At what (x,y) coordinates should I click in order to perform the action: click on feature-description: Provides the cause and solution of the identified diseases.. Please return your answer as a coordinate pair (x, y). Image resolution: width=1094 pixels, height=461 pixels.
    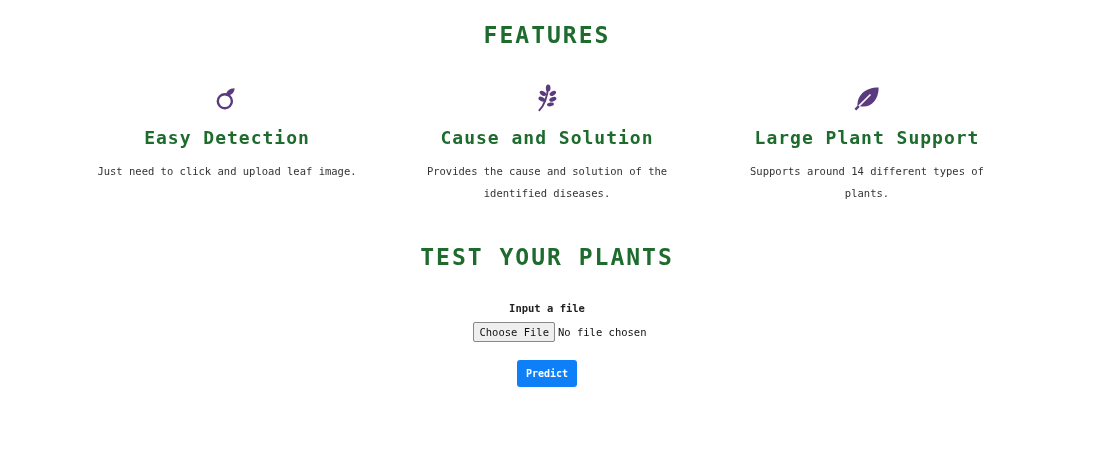
    Looking at the image, I should click on (547, 182).